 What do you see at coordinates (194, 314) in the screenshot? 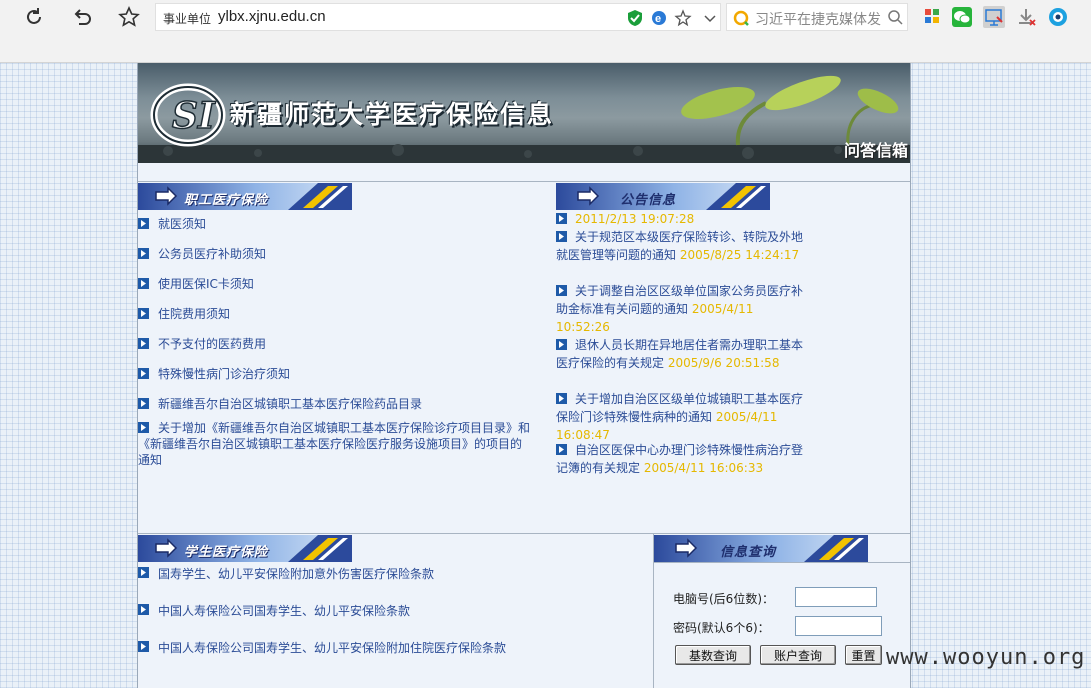
I see `employee-link: 住院费用须知` at bounding box center [194, 314].